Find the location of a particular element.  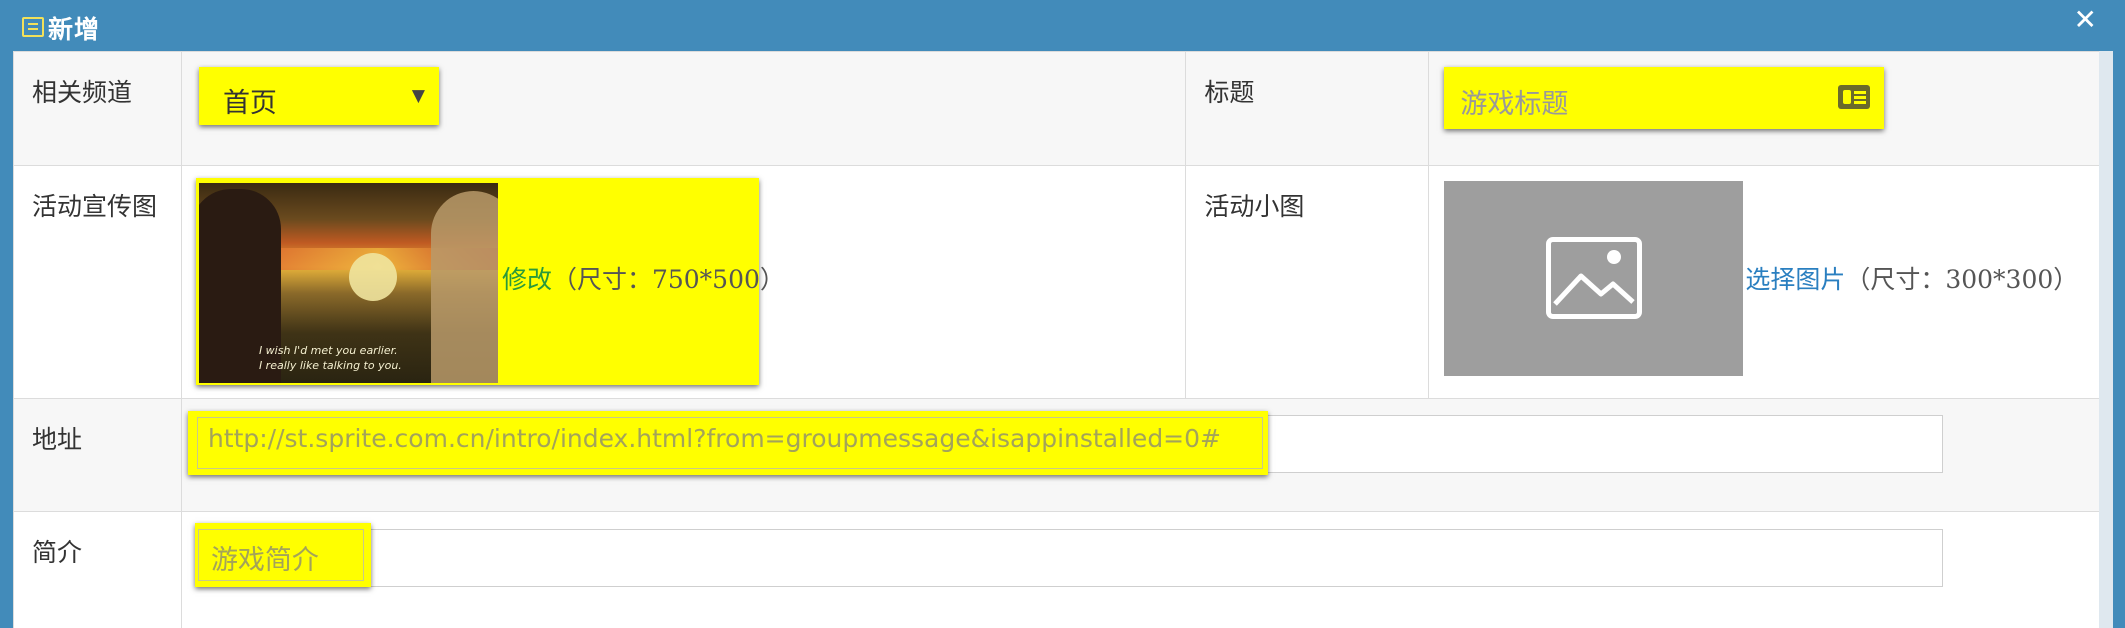

select-image-link: 选择图片 is located at coordinates (1795, 279).